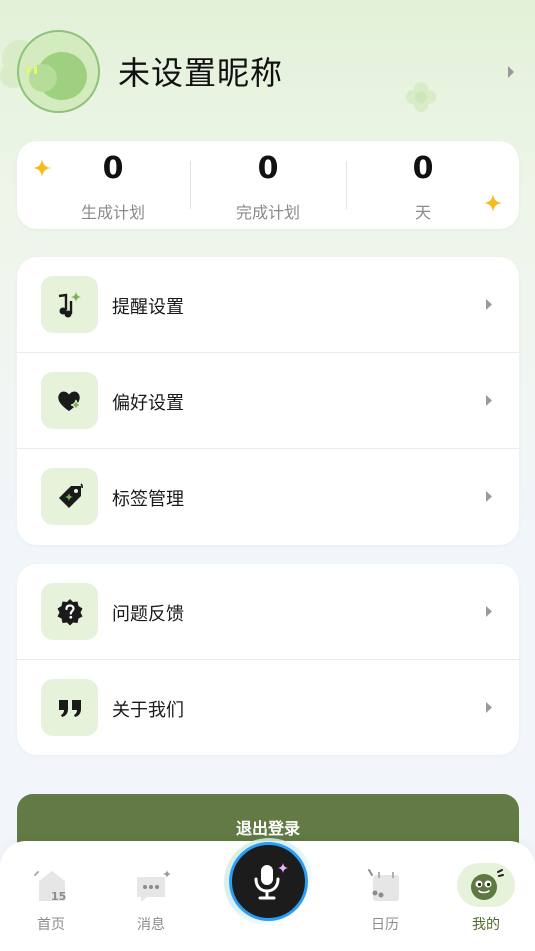 Image resolution: width=535 pixels, height=951 pixels. I want to click on home-badge-number: 15, so click(58, 896).